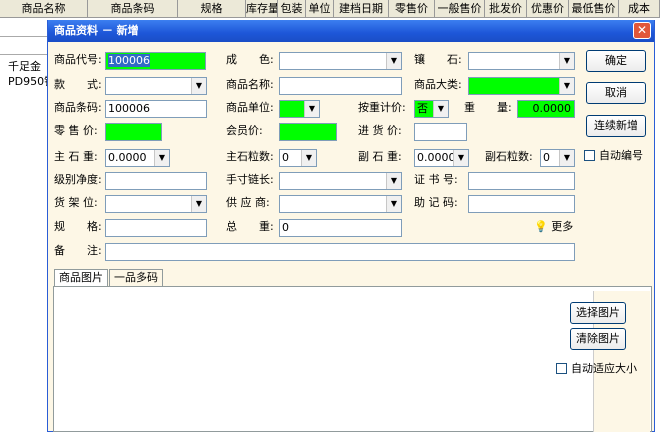  What do you see at coordinates (351, 31) in the screenshot?
I see `dialog-titlebar: 商品资料 － 新增 ✕` at bounding box center [351, 31].